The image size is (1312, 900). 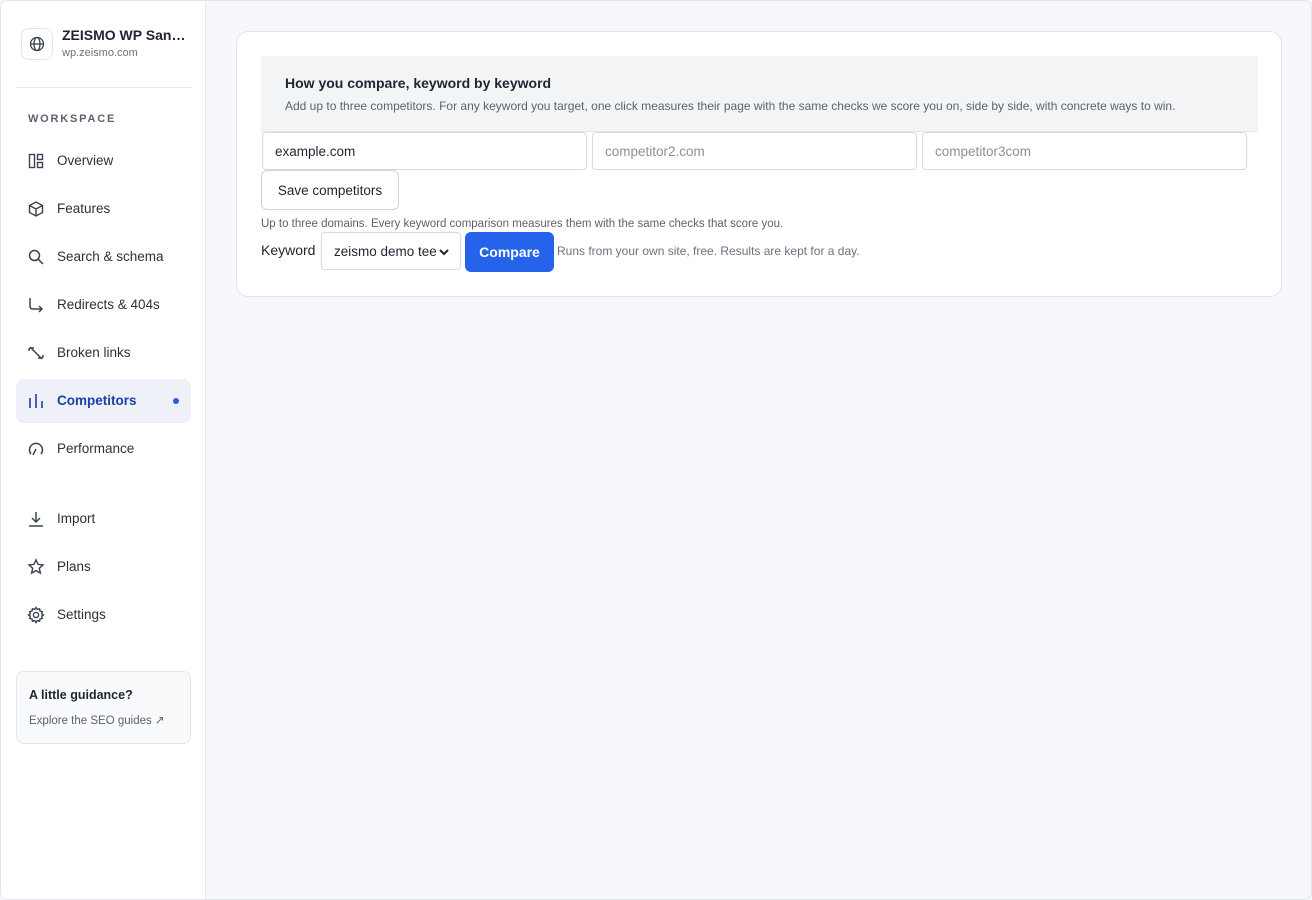 What do you see at coordinates (36, 257) in the screenshot?
I see `search-icon` at bounding box center [36, 257].